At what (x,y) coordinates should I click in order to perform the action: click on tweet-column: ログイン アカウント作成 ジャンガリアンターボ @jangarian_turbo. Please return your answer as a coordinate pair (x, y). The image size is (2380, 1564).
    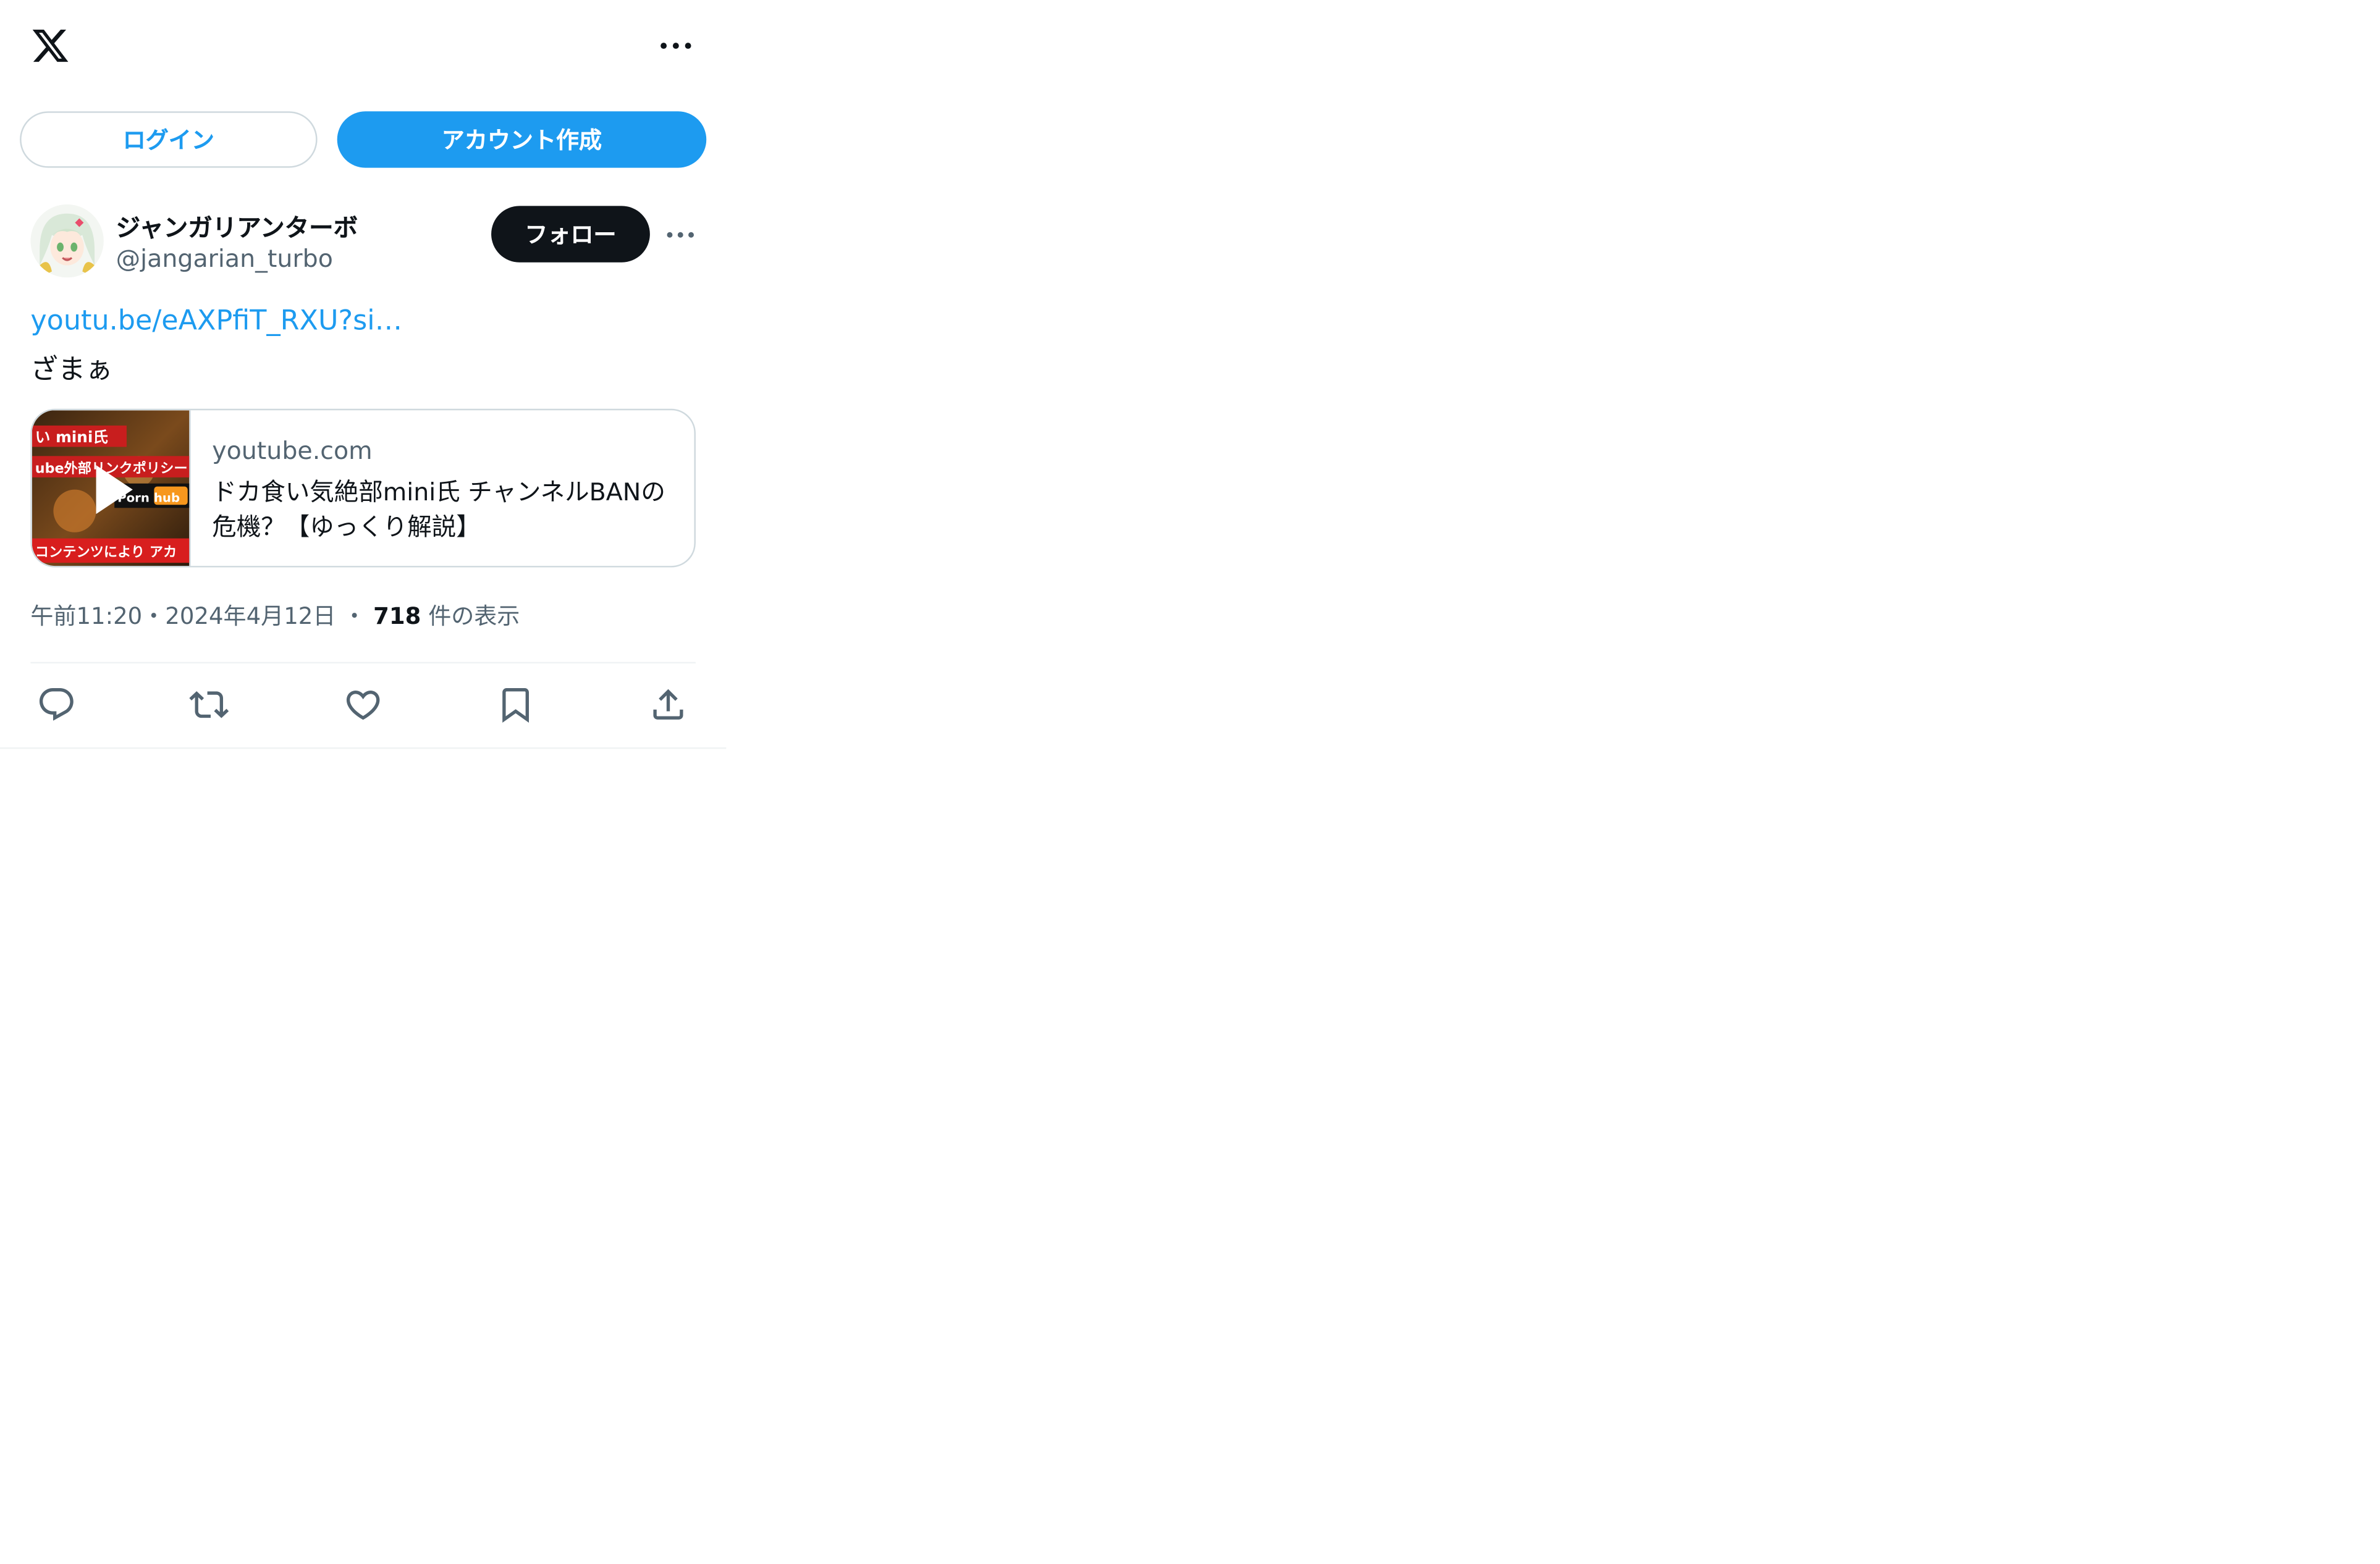
    Looking at the image, I should click on (363, 374).